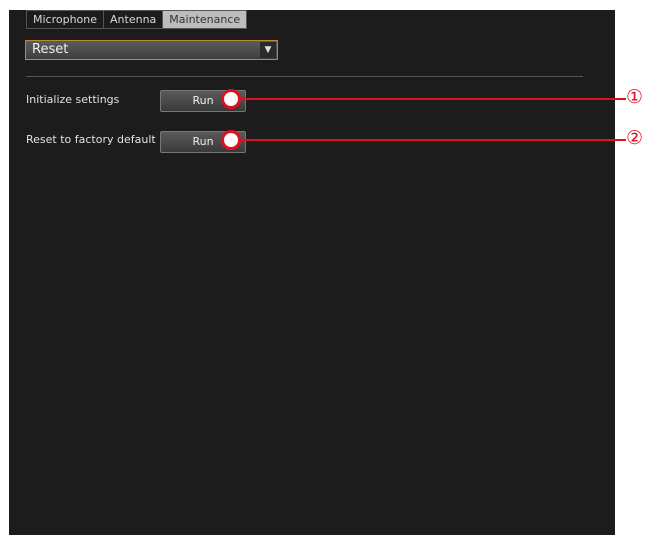 The height and width of the screenshot is (535, 649). What do you see at coordinates (134, 19) in the screenshot?
I see `tab-antenna: Antenna` at bounding box center [134, 19].